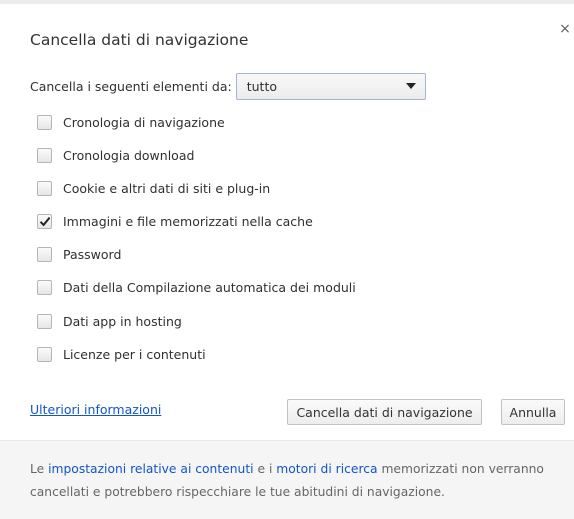  What do you see at coordinates (122, 321) in the screenshot?
I see `option-label: Dati app in hosting` at bounding box center [122, 321].